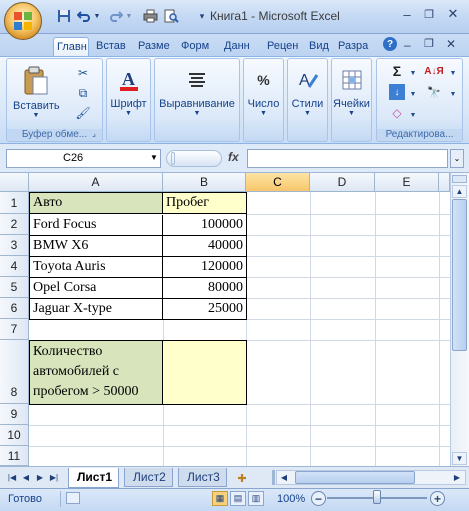  What do you see at coordinates (129, 16) in the screenshot?
I see `redo-dropdown-icon: ▼` at bounding box center [129, 16].